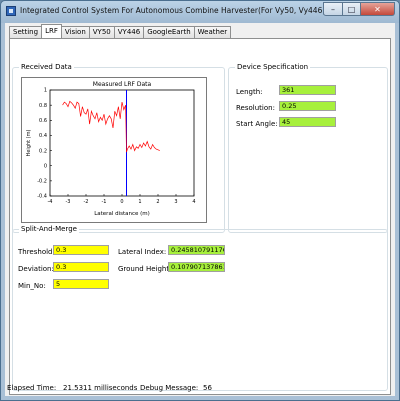  What do you see at coordinates (43, 121) in the screenshot?
I see `y-tick-label: 0.6` at bounding box center [43, 121].